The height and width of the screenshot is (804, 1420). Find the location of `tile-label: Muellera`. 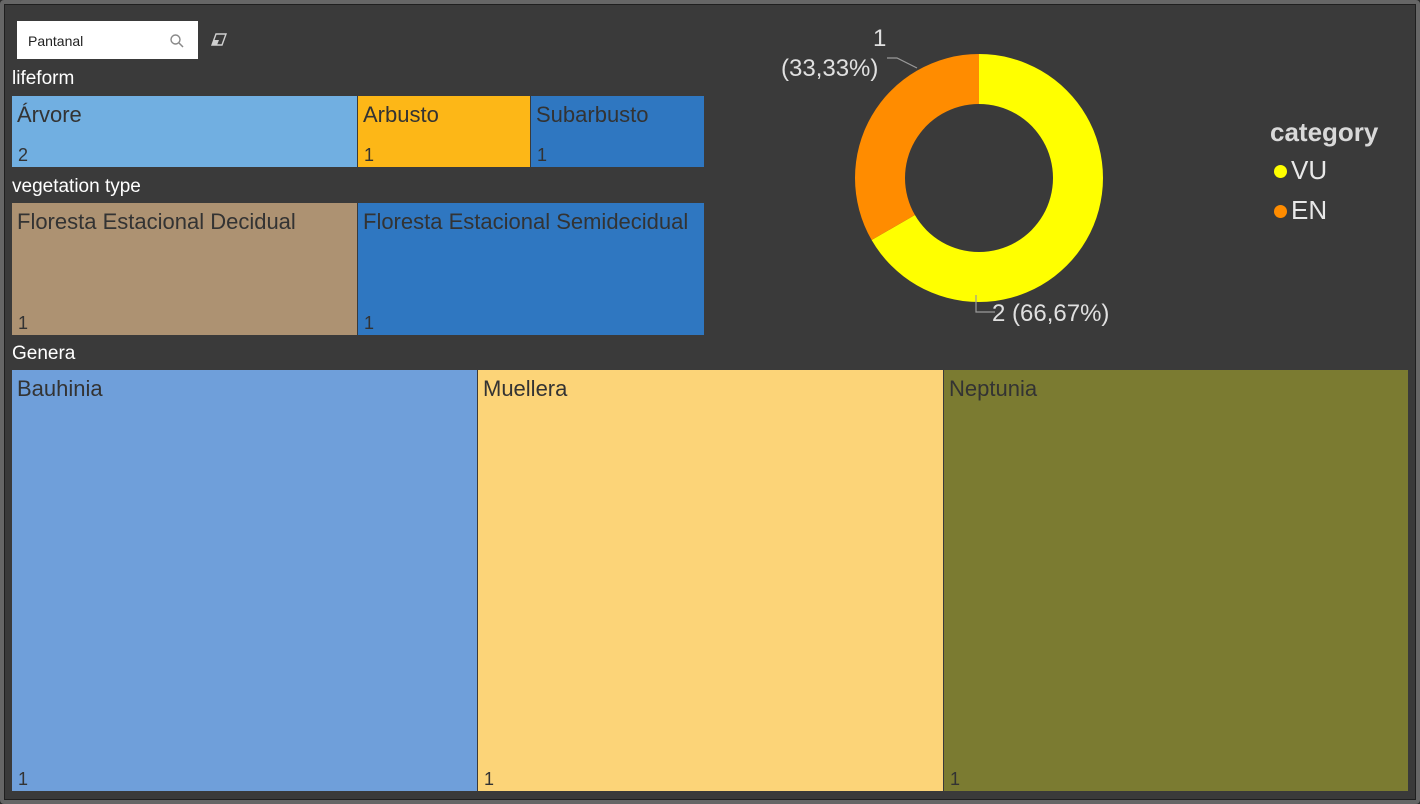

tile-label: Muellera is located at coordinates (525, 388).